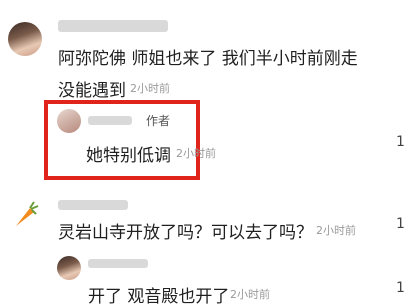  Describe the element at coordinates (69, 121) in the screenshot. I see `avatar-author` at that location.